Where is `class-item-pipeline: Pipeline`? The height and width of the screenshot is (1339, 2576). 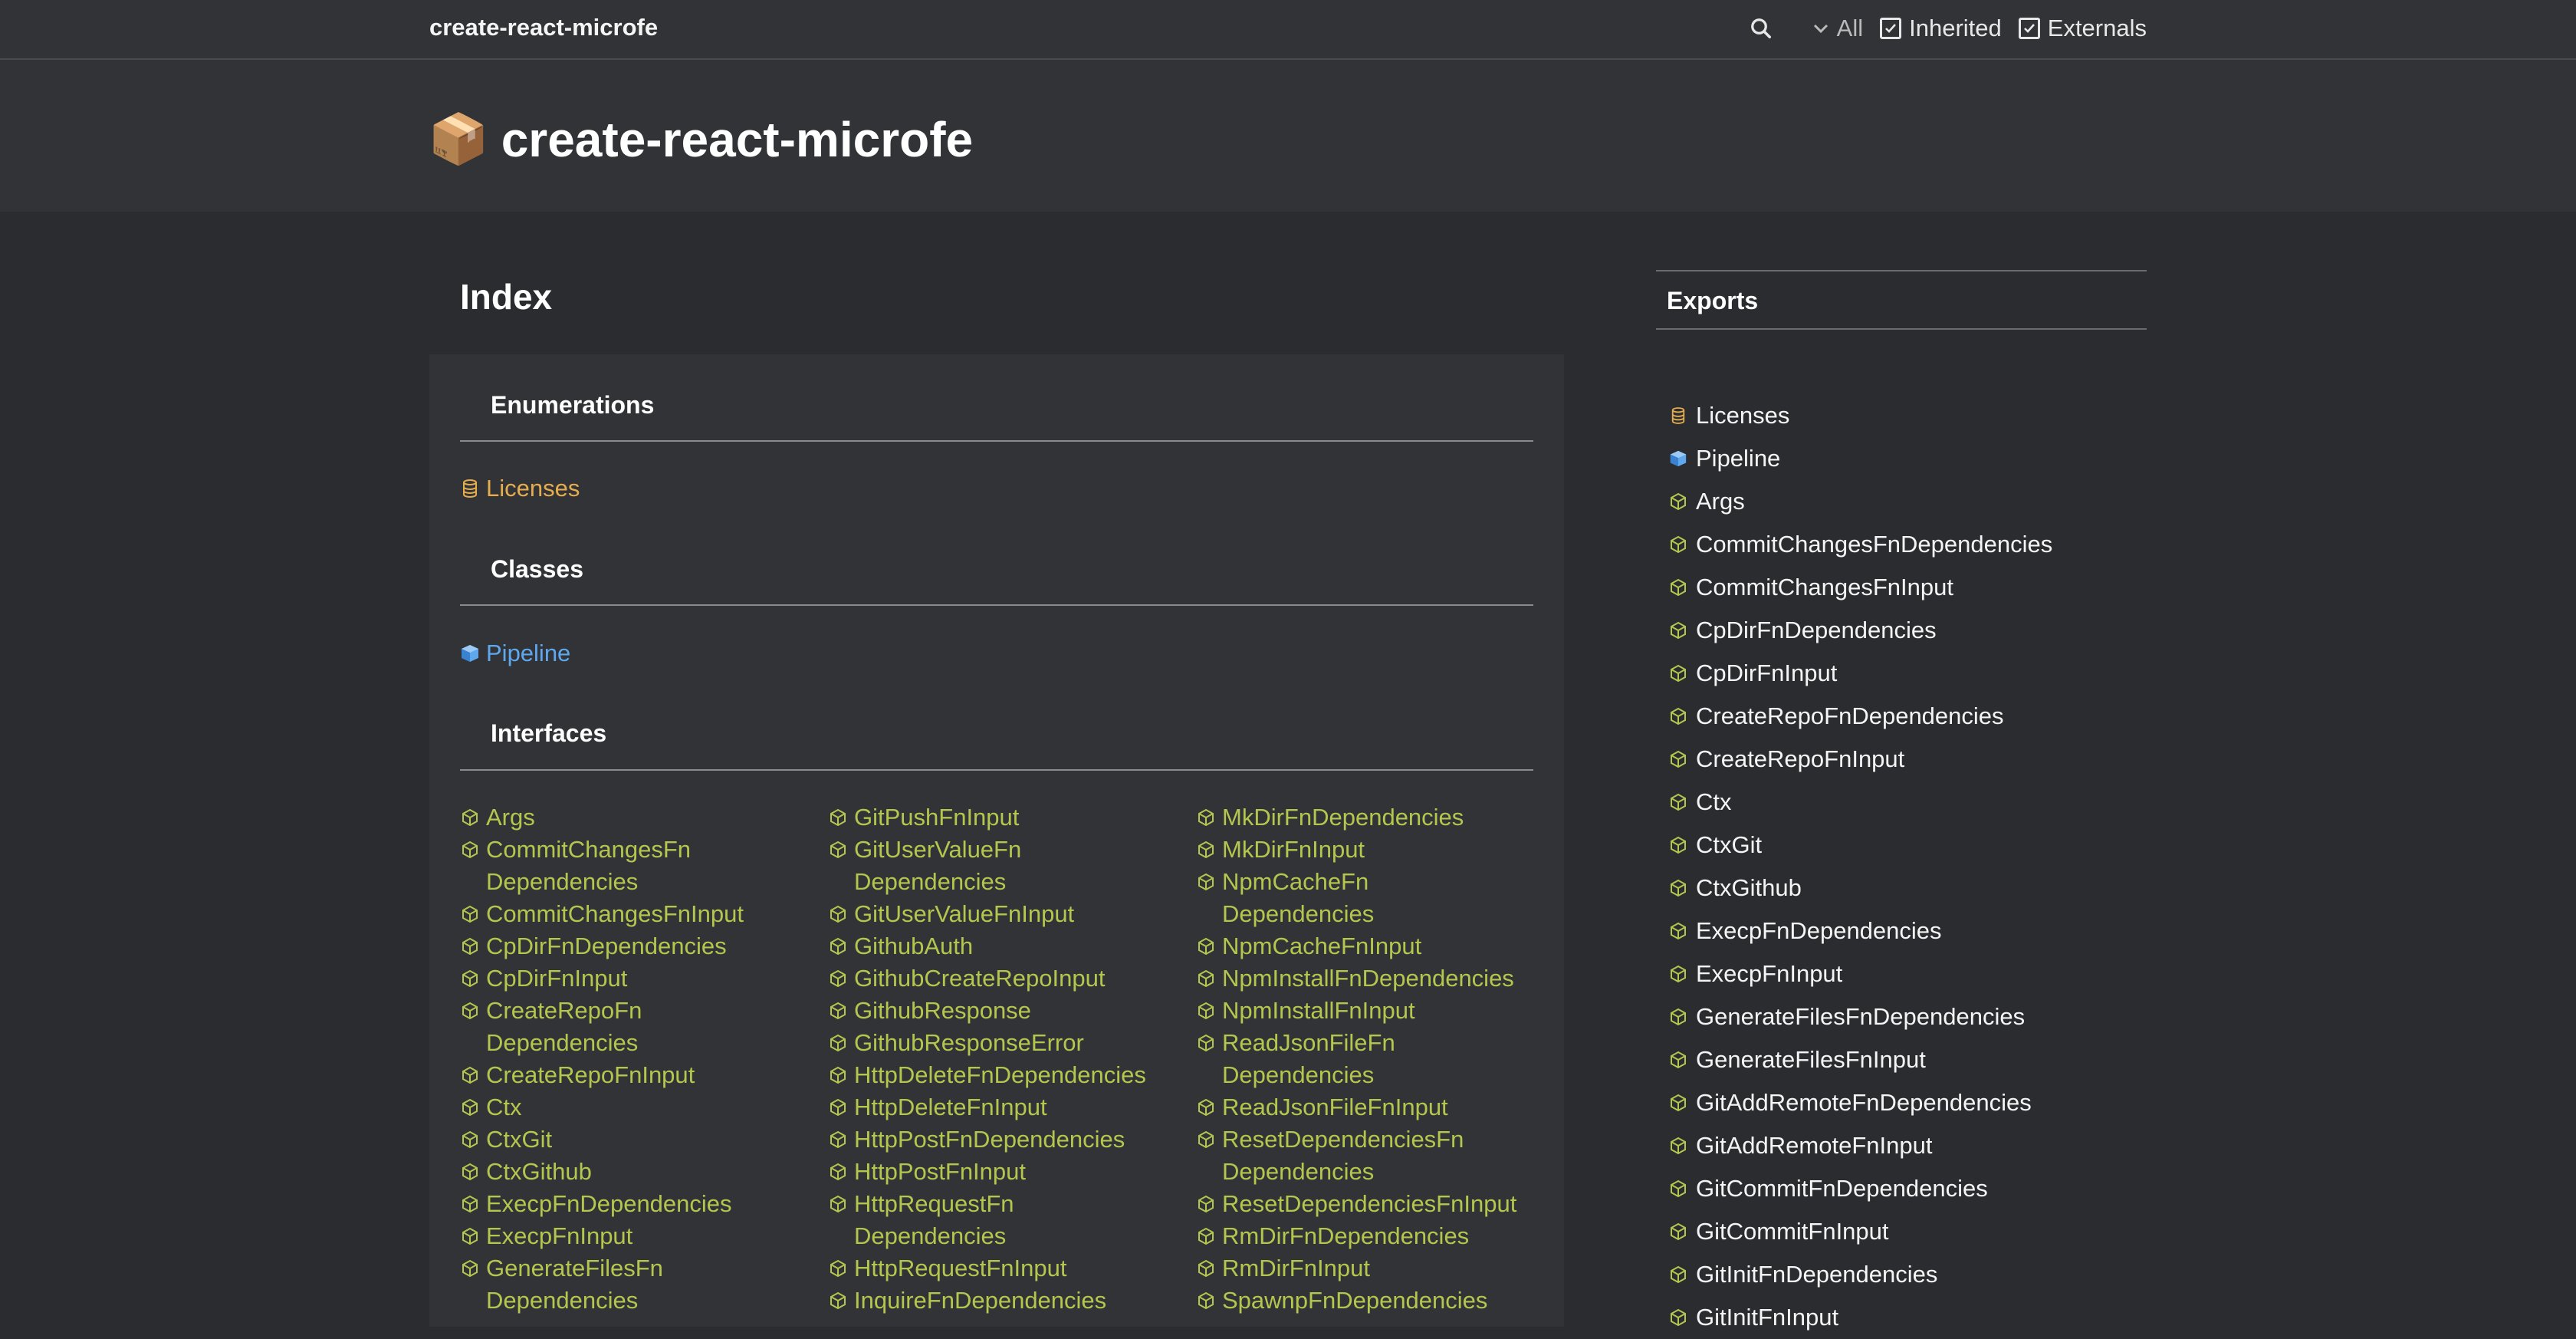
class-item-pipeline: Pipeline is located at coordinates (515, 653).